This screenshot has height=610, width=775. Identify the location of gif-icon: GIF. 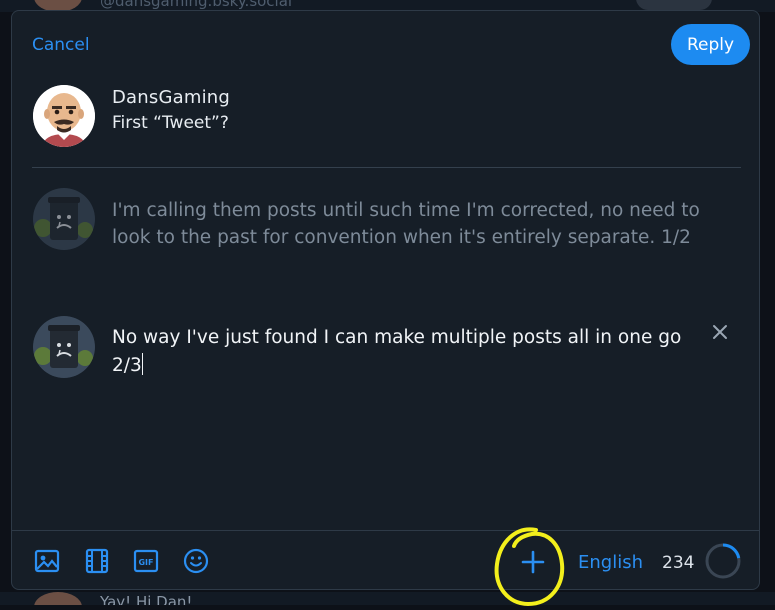
(146, 561).